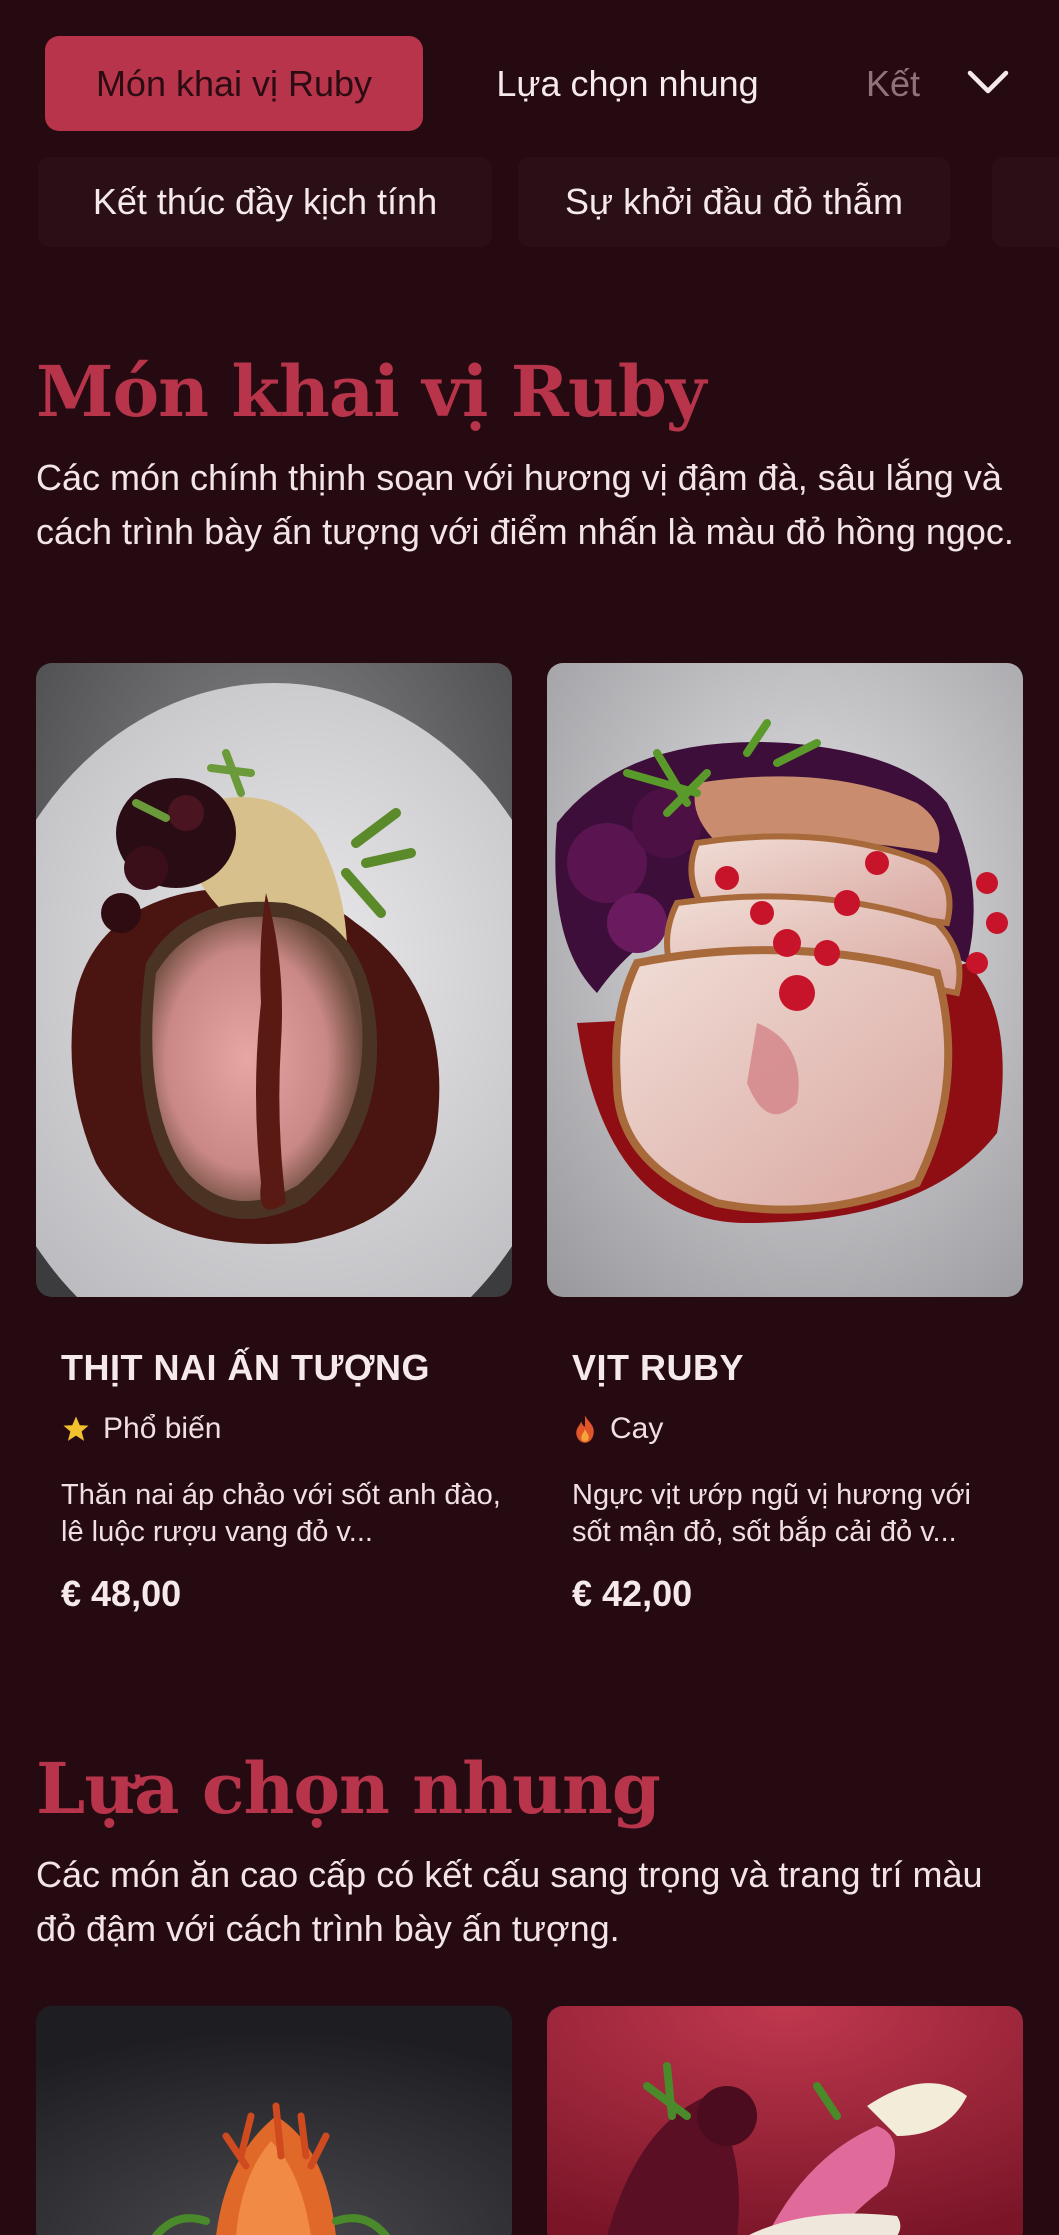 Image resolution: width=1059 pixels, height=2235 pixels. What do you see at coordinates (901, 83) in the screenshot?
I see `tab-finale-truncated: Kết` at bounding box center [901, 83].